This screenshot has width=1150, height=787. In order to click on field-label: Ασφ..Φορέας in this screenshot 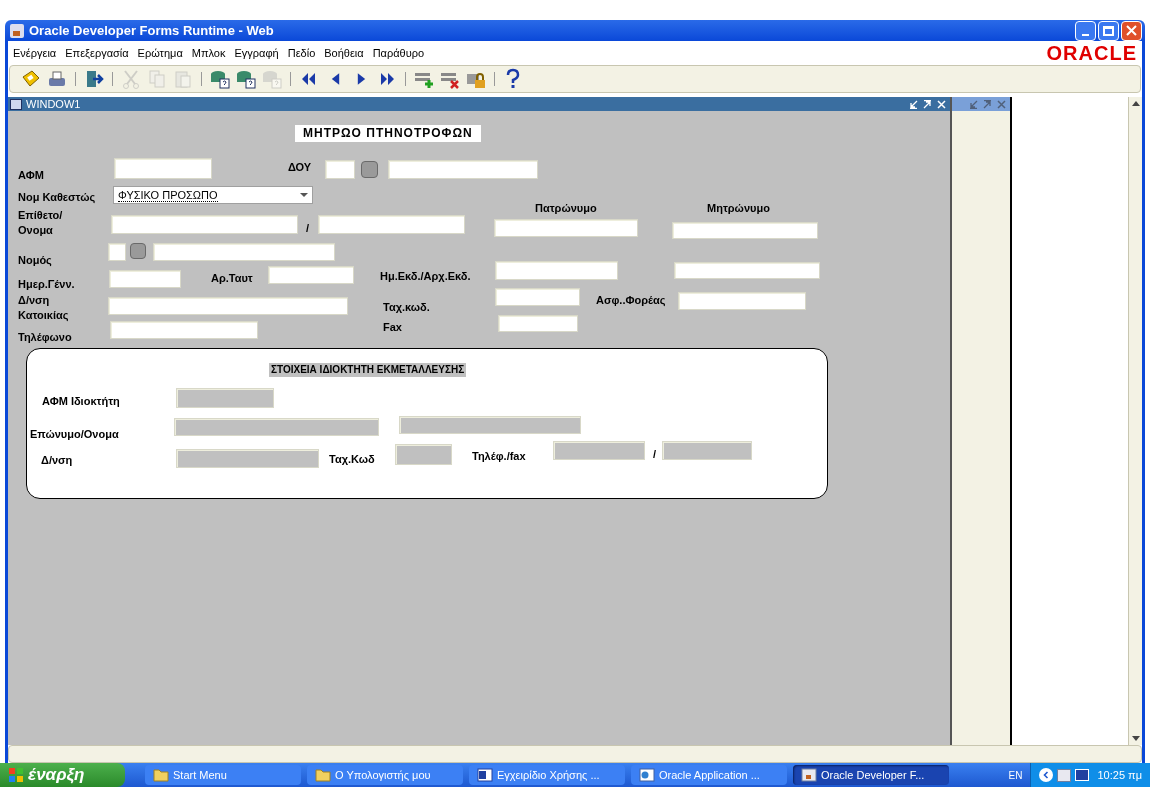, I will do `click(631, 300)`.